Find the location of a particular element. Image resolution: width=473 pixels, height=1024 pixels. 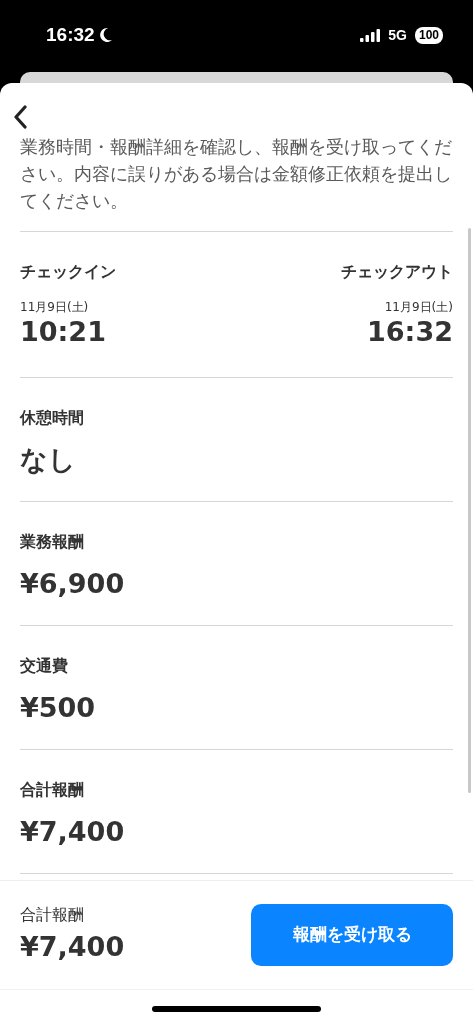

item-label: 休憩時間 is located at coordinates (52, 418).